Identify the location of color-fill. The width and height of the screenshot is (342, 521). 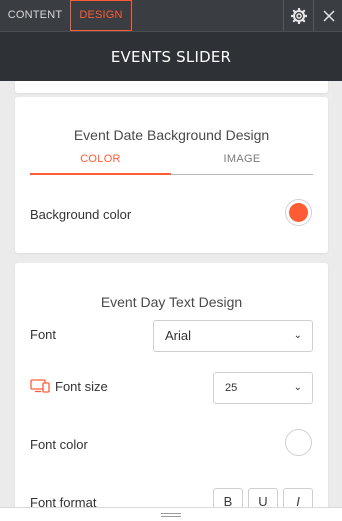
(298, 212).